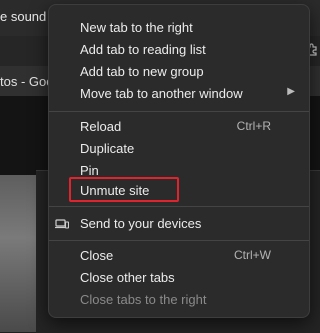 This screenshot has height=333, width=320. Describe the element at coordinates (143, 49) in the screenshot. I see `menu-item-label: Add tab to reading list` at that location.